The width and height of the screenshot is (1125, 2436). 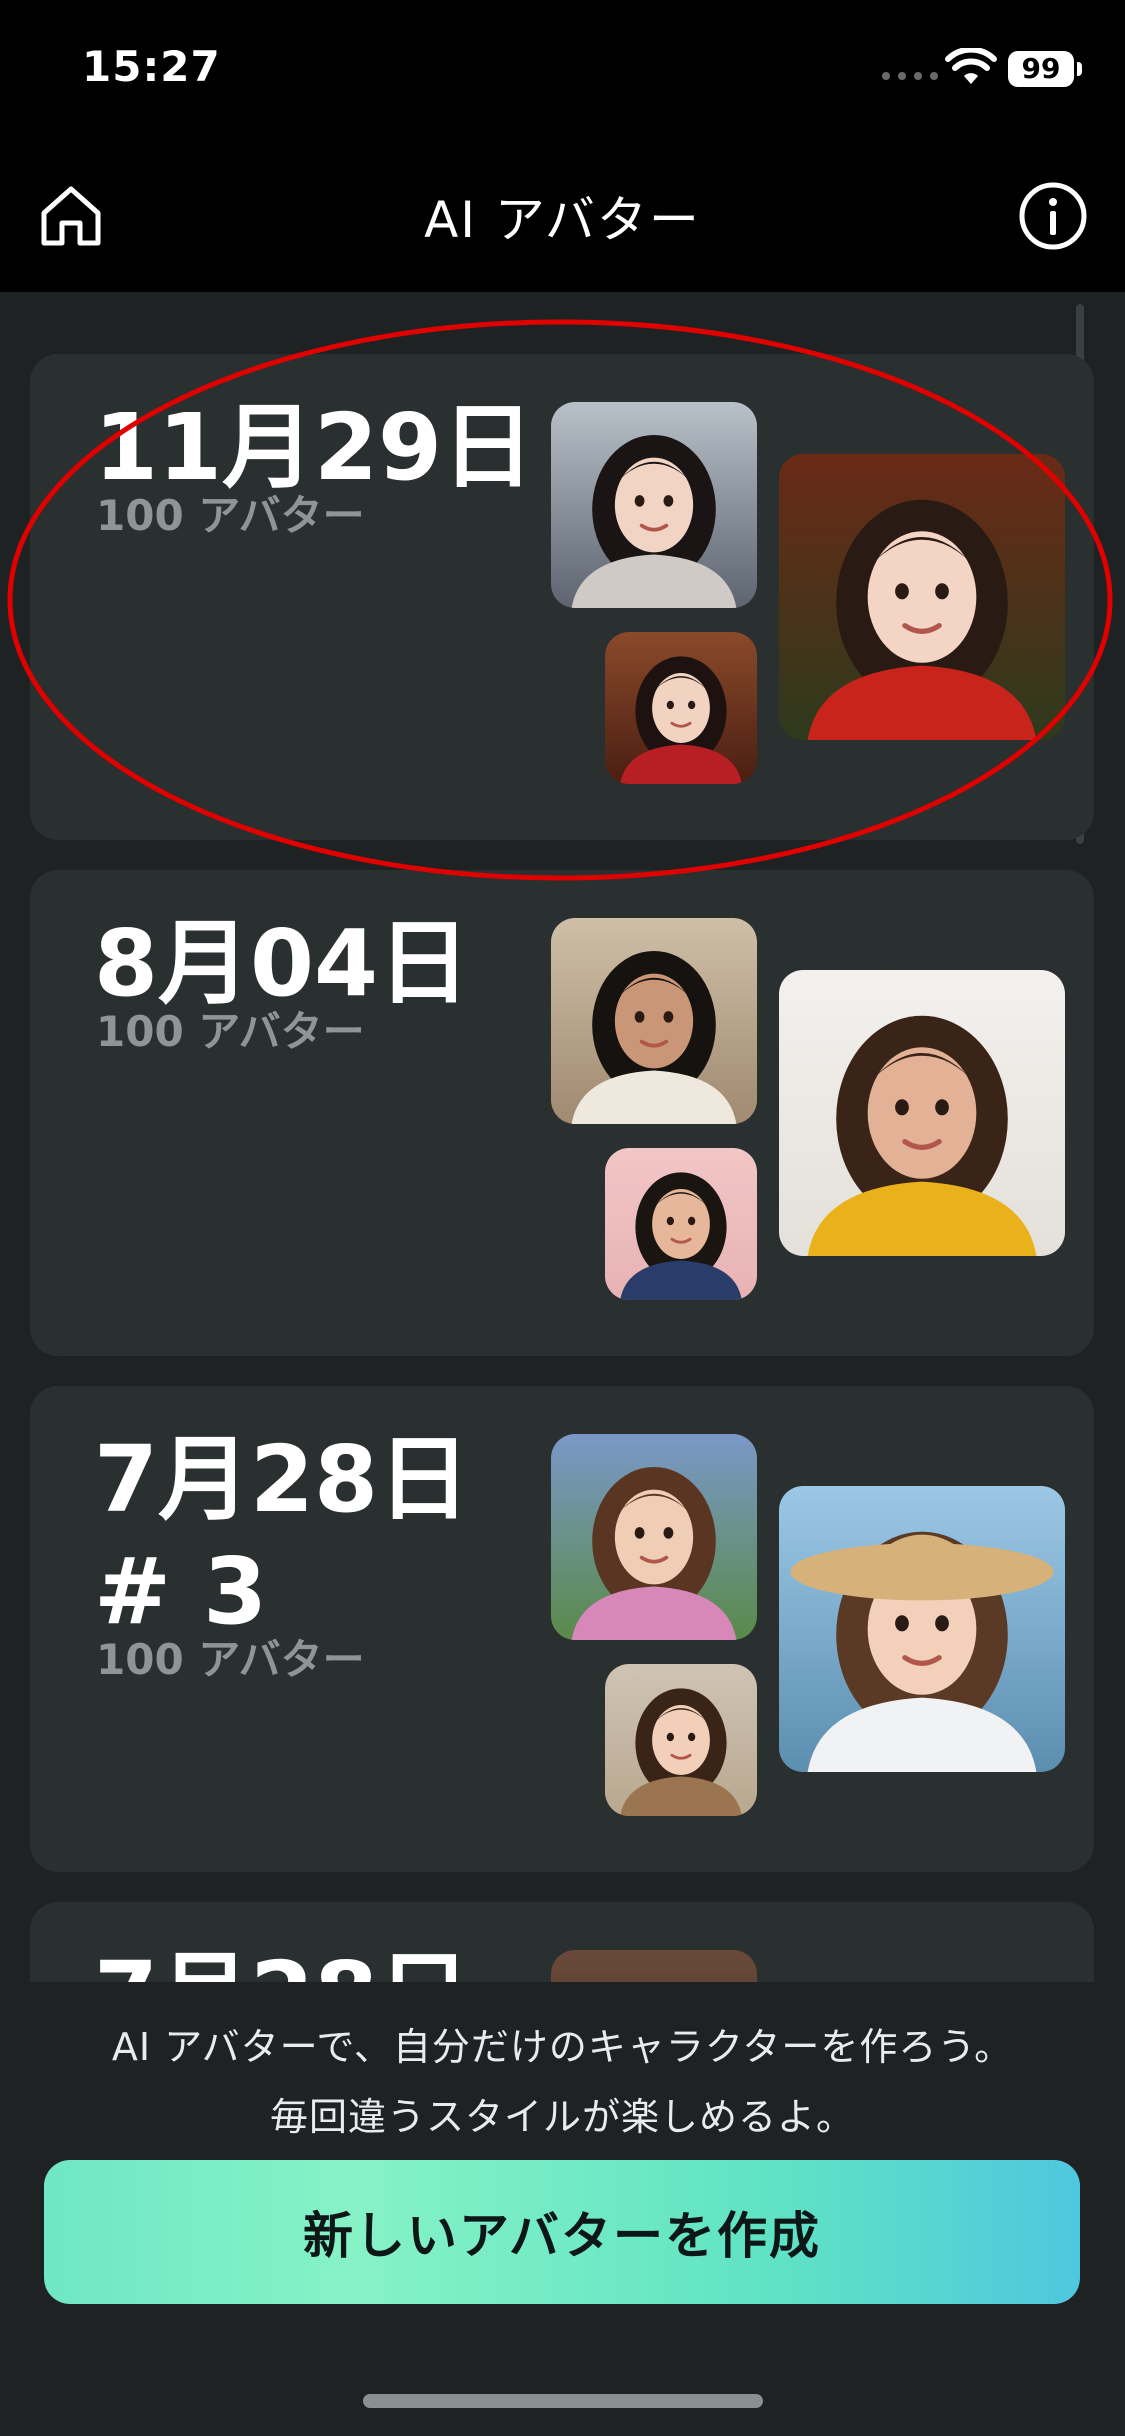 I want to click on battery-tip, so click(x=1079, y=69).